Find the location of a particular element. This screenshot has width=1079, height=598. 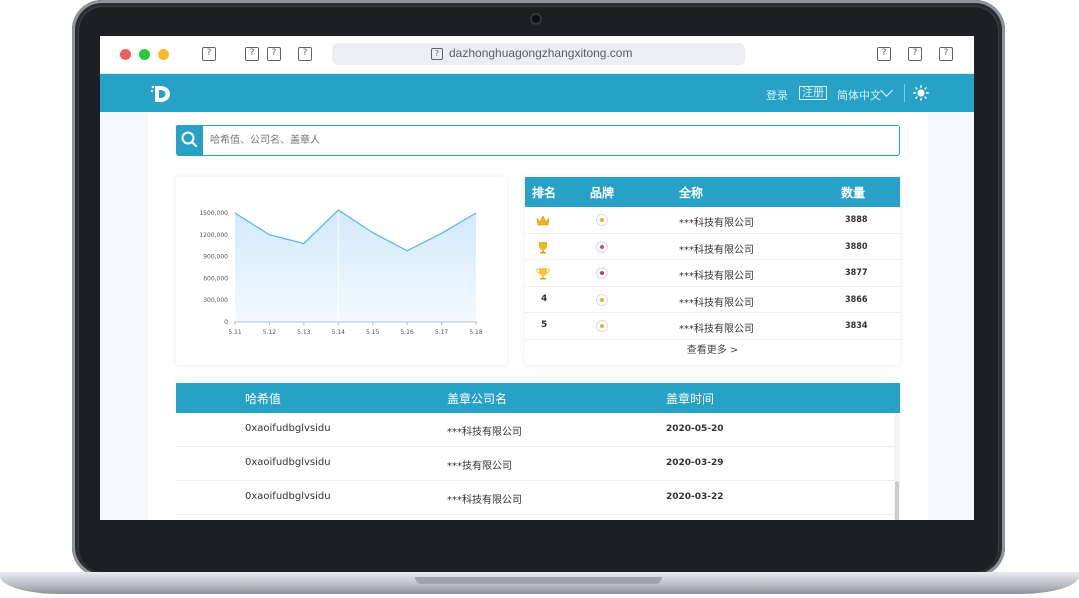

back-icon: ? is located at coordinates (252, 54).